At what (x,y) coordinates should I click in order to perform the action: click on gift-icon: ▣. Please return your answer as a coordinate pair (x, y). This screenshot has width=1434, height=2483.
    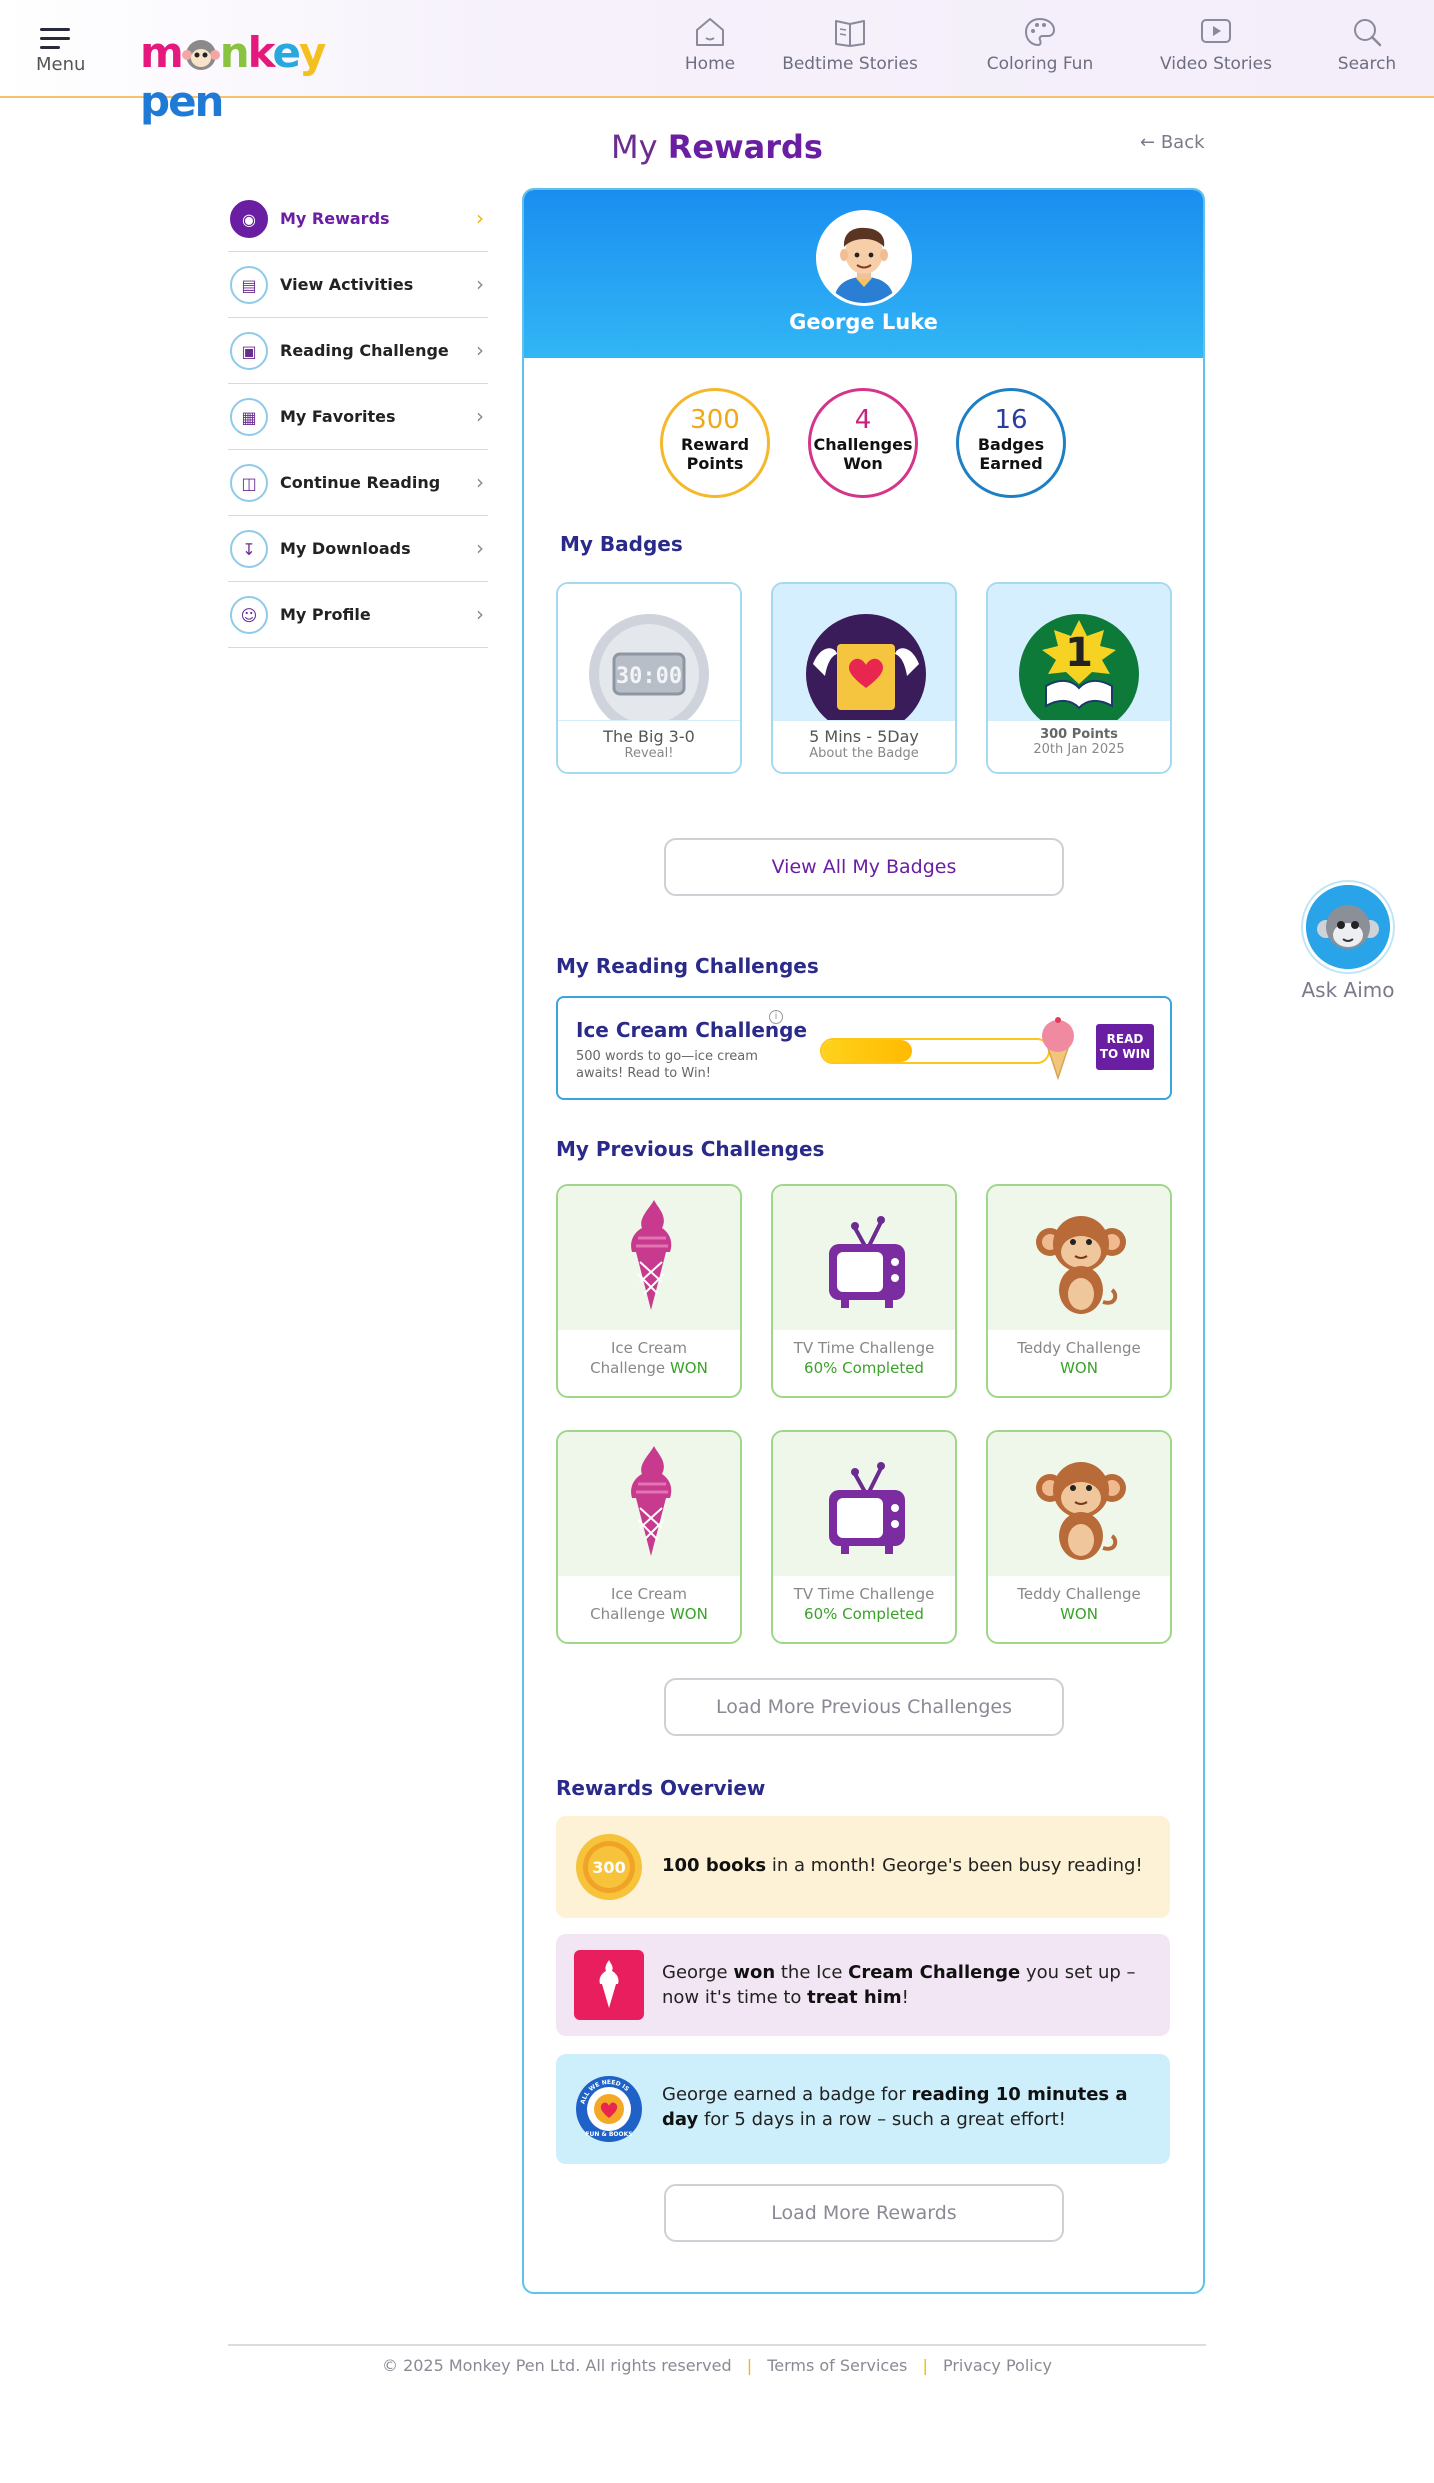
    Looking at the image, I should click on (249, 351).